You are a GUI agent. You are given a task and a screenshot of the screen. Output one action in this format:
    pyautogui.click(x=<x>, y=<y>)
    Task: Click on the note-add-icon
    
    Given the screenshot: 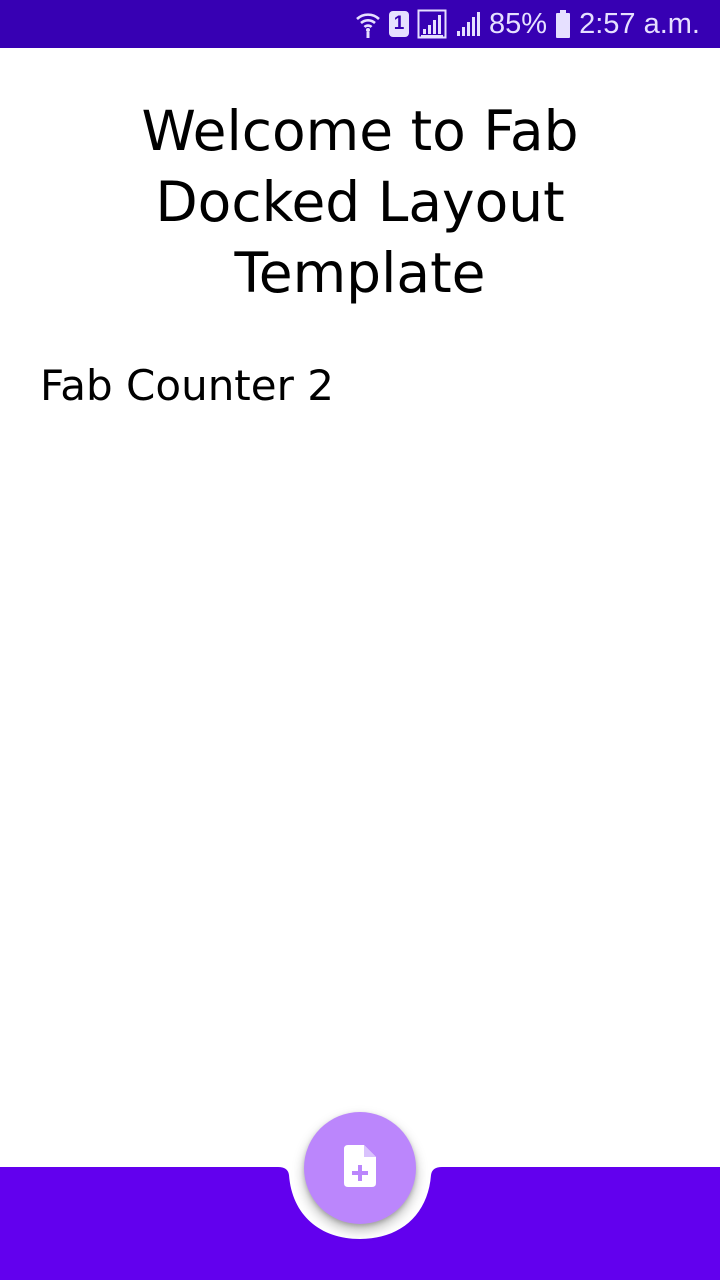 What is the action you would take?
    pyautogui.click(x=360, y=1168)
    